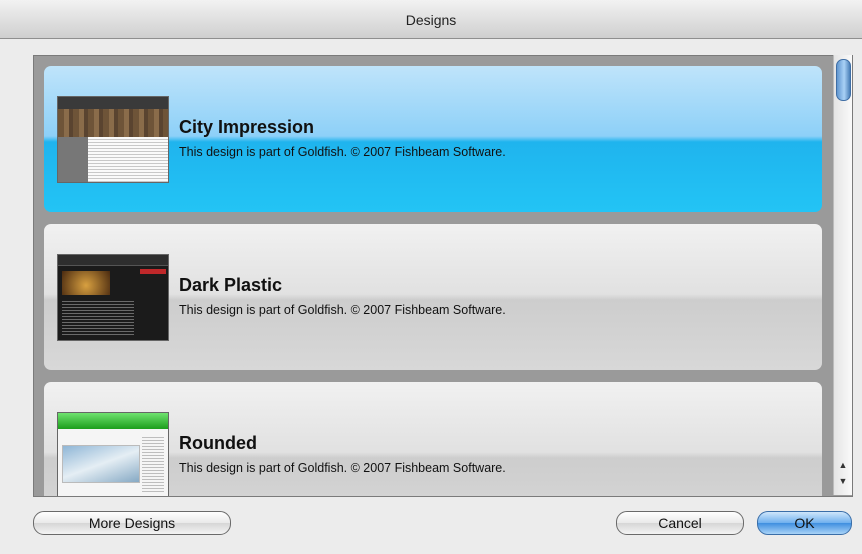 This screenshot has height=554, width=862. Describe the element at coordinates (843, 80) in the screenshot. I see `scrollbar-thumb` at that location.